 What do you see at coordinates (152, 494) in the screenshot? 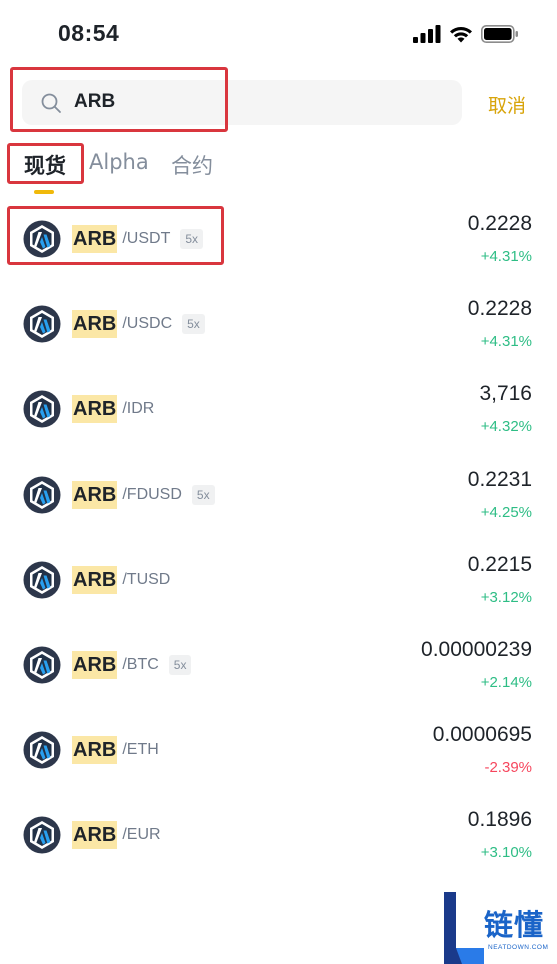
I see `quote-asset: /FDUSD` at bounding box center [152, 494].